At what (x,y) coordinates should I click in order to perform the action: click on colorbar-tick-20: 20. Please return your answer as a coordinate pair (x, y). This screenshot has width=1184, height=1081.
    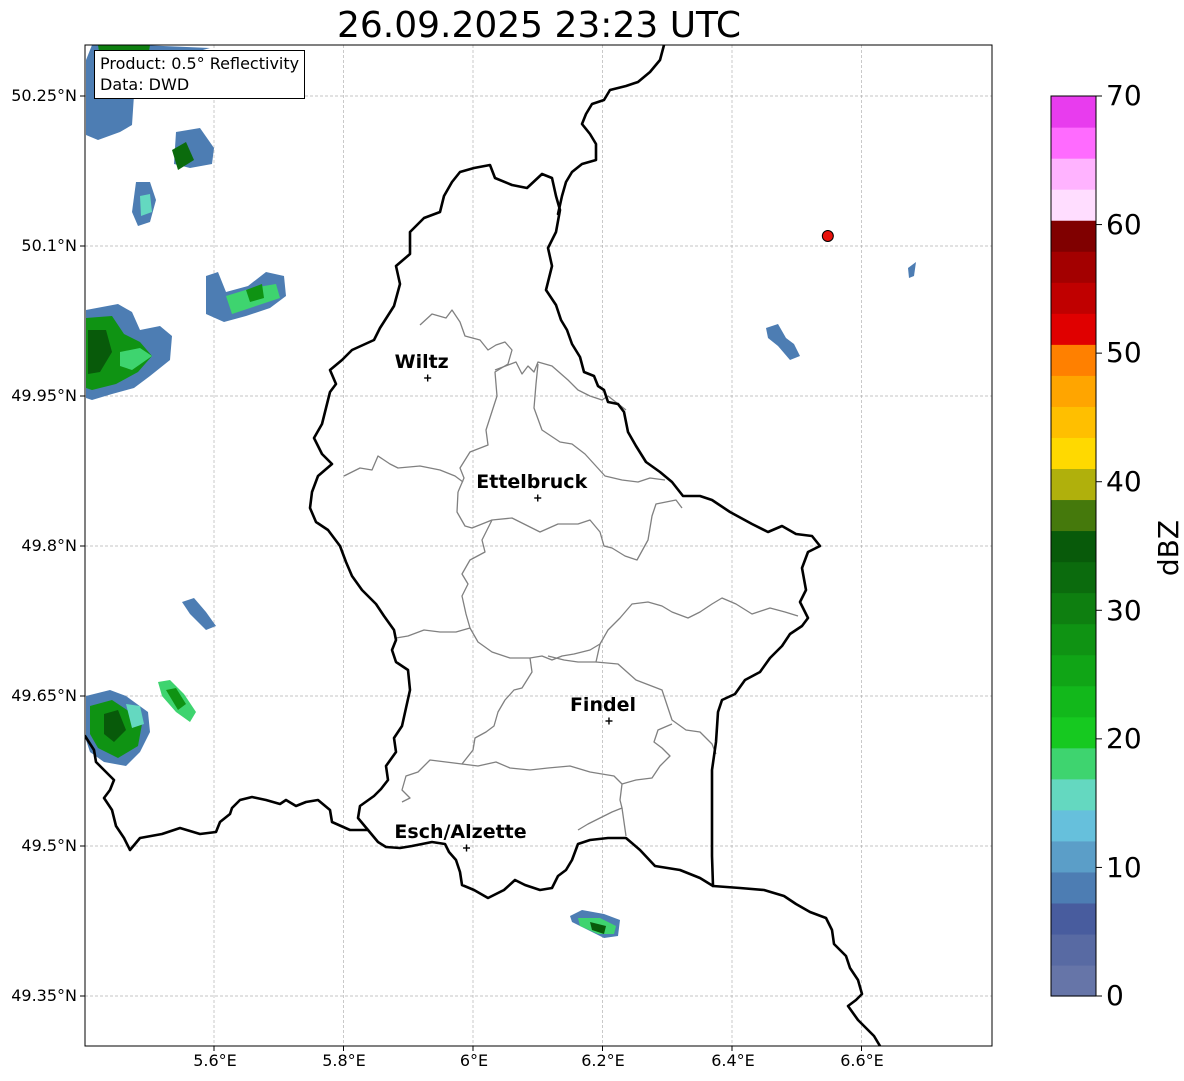
    Looking at the image, I should click on (1124, 738).